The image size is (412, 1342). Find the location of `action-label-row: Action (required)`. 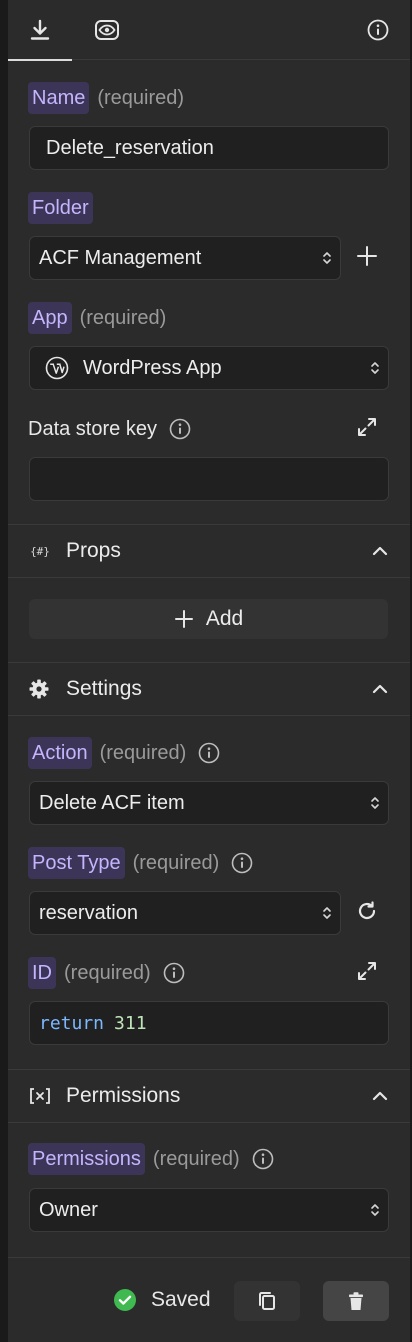

action-label-row: Action (required) is located at coordinates (124, 753).